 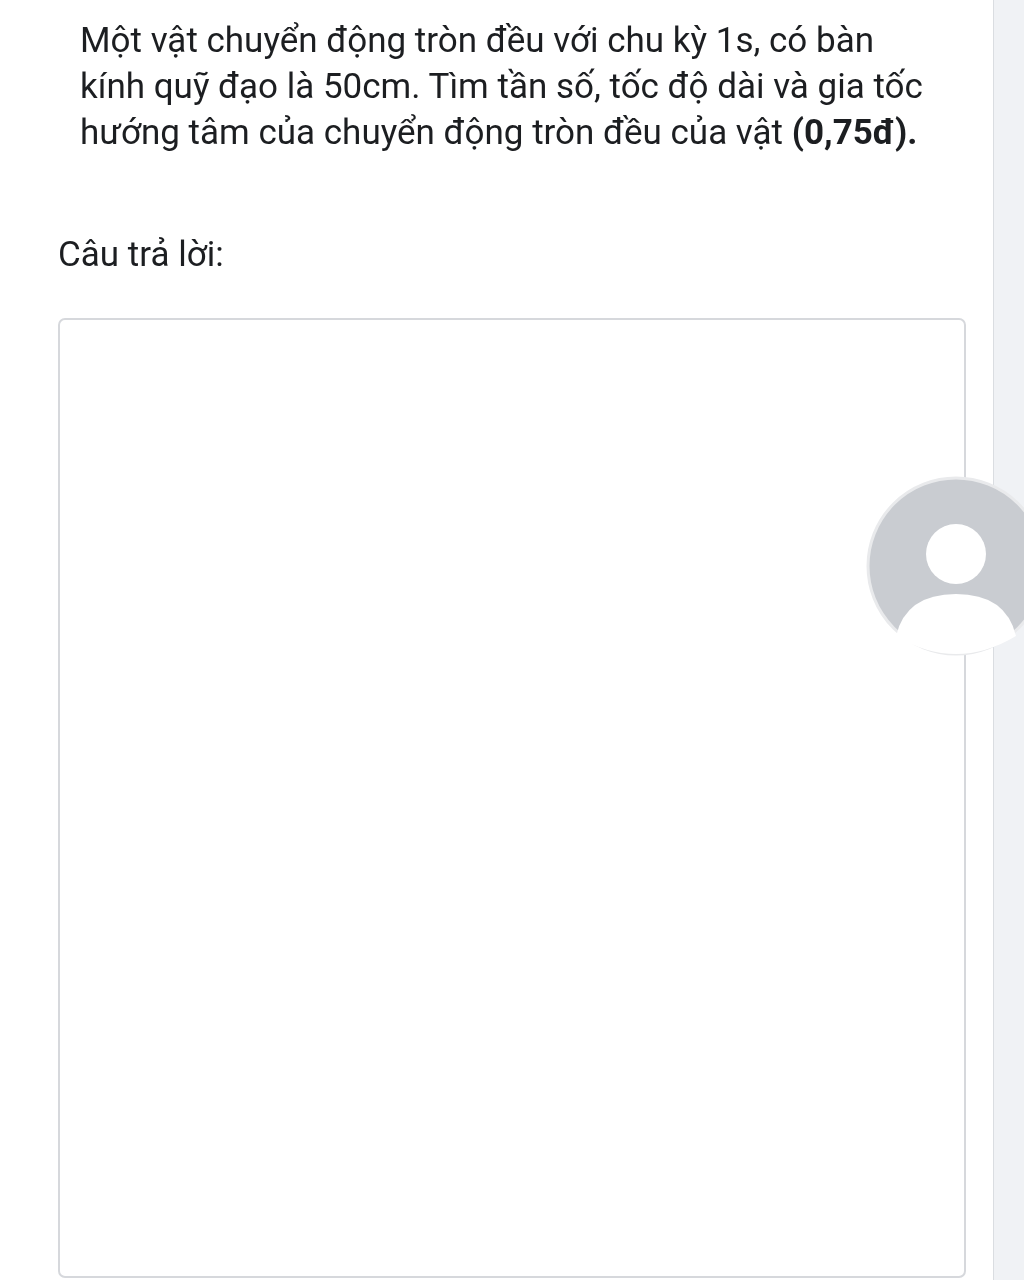 What do you see at coordinates (501, 87) in the screenshot?
I see `question-text: Một vật chuyển động tròn đều với chu kỳ 1s, có bàn kính quỹ đạo là 50cm. Tìm tần số, tốc độ dài và gia tốc hướng tâm của chuyển động tròn đều của vật (0,75đ).` at bounding box center [501, 87].